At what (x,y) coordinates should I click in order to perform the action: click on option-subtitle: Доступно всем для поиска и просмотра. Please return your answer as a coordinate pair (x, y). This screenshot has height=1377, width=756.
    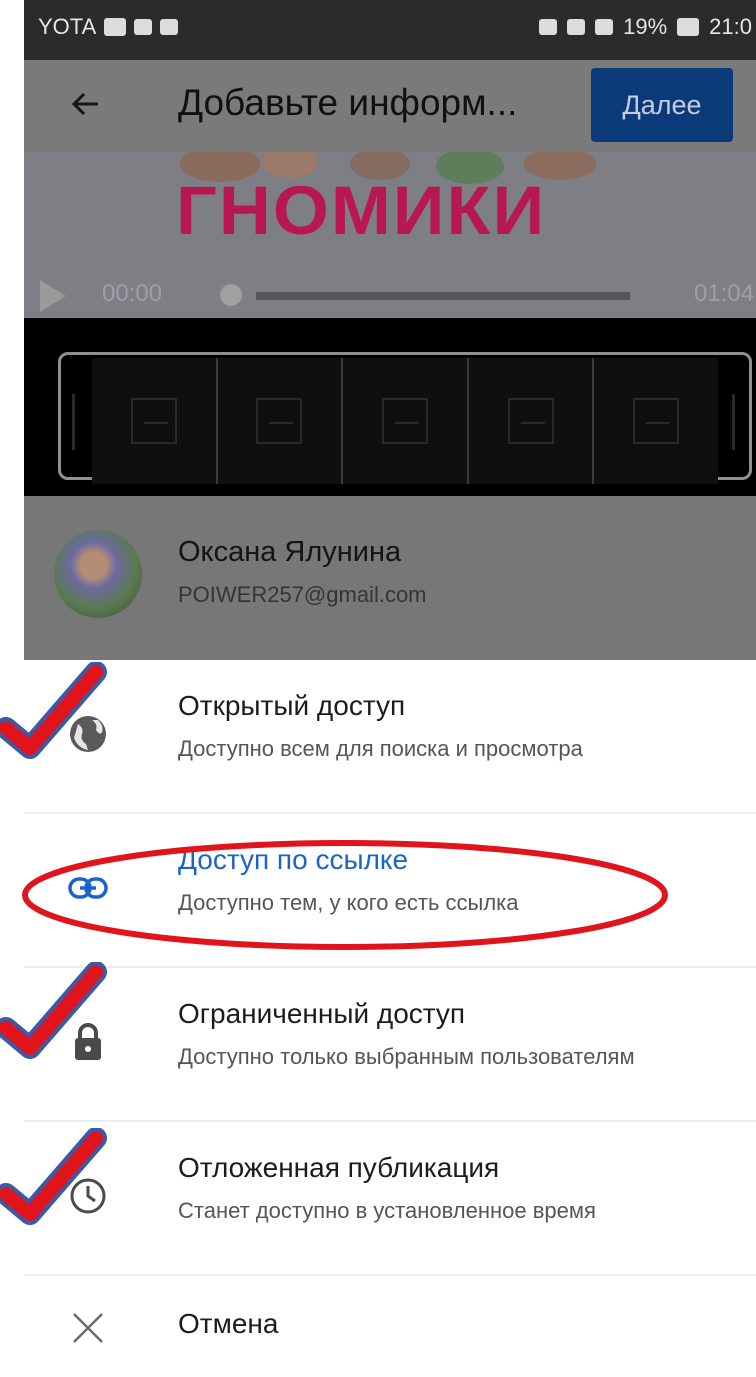
    Looking at the image, I should click on (380, 748).